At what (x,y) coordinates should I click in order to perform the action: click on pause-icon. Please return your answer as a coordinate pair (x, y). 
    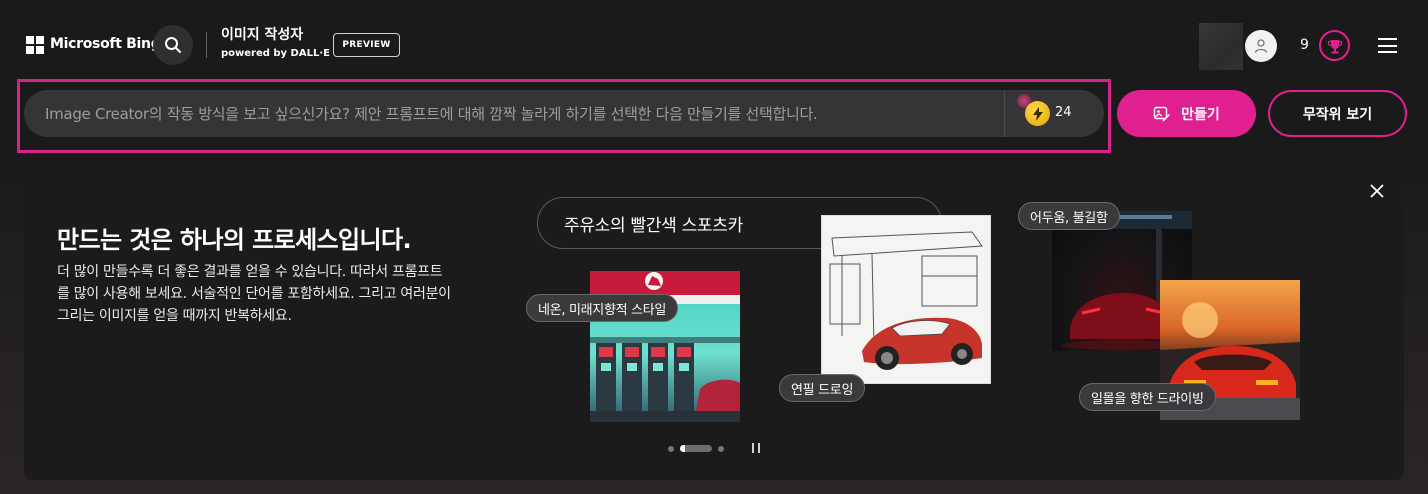
    Looking at the image, I should click on (756, 448).